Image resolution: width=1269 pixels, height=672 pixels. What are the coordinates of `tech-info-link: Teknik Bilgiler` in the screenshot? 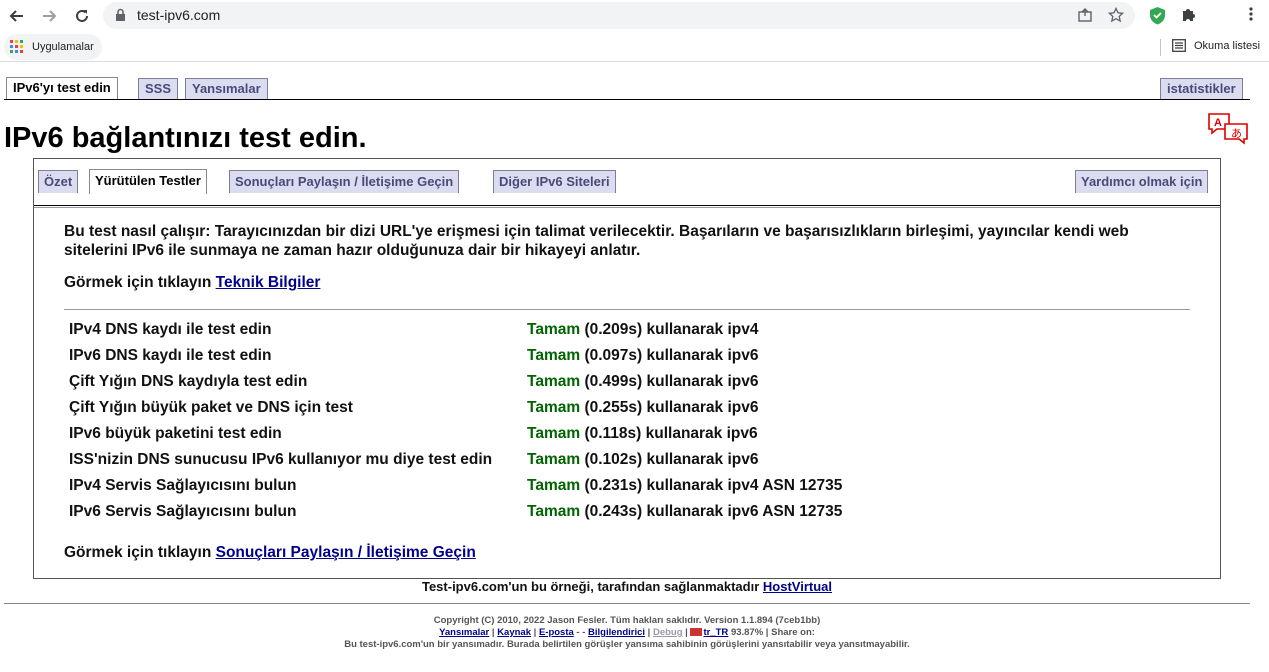 It's located at (268, 282).